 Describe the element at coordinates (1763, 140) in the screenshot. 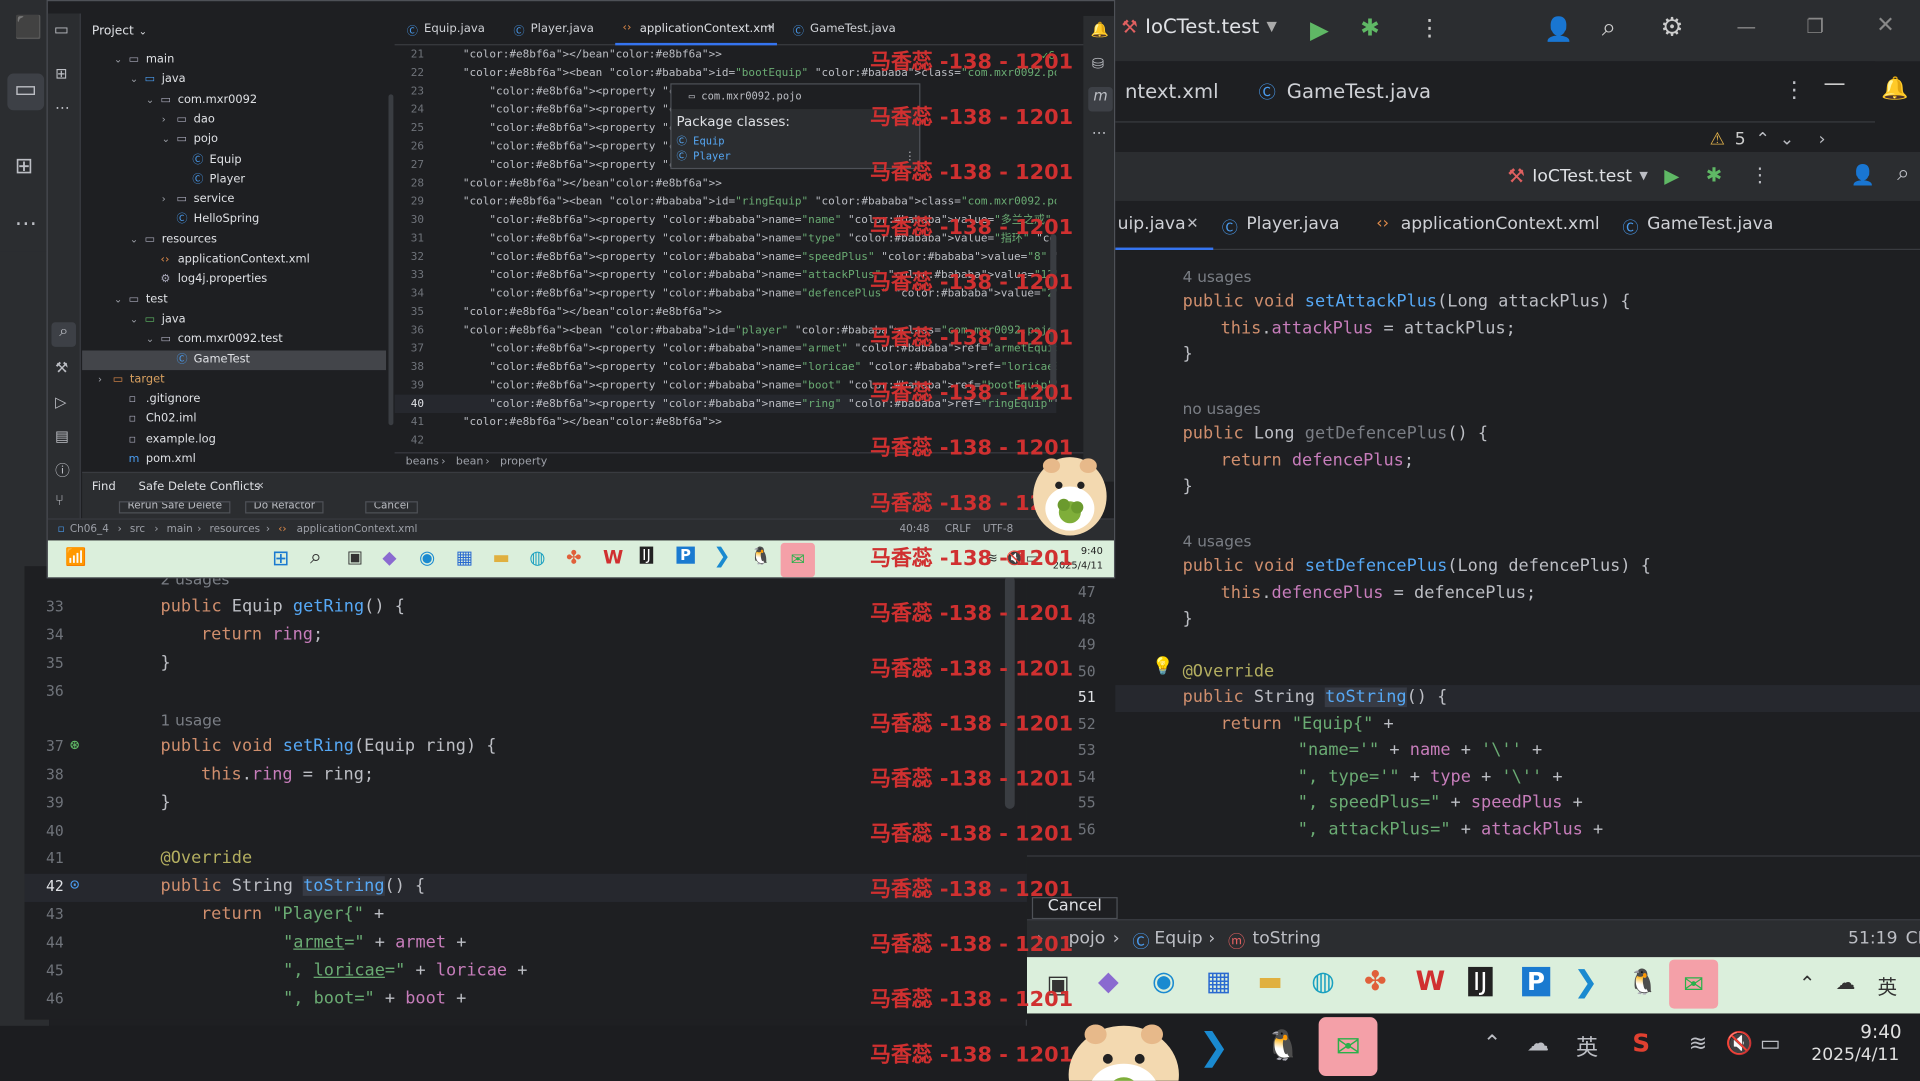

I see `chevron-up-icon: ⌃` at that location.